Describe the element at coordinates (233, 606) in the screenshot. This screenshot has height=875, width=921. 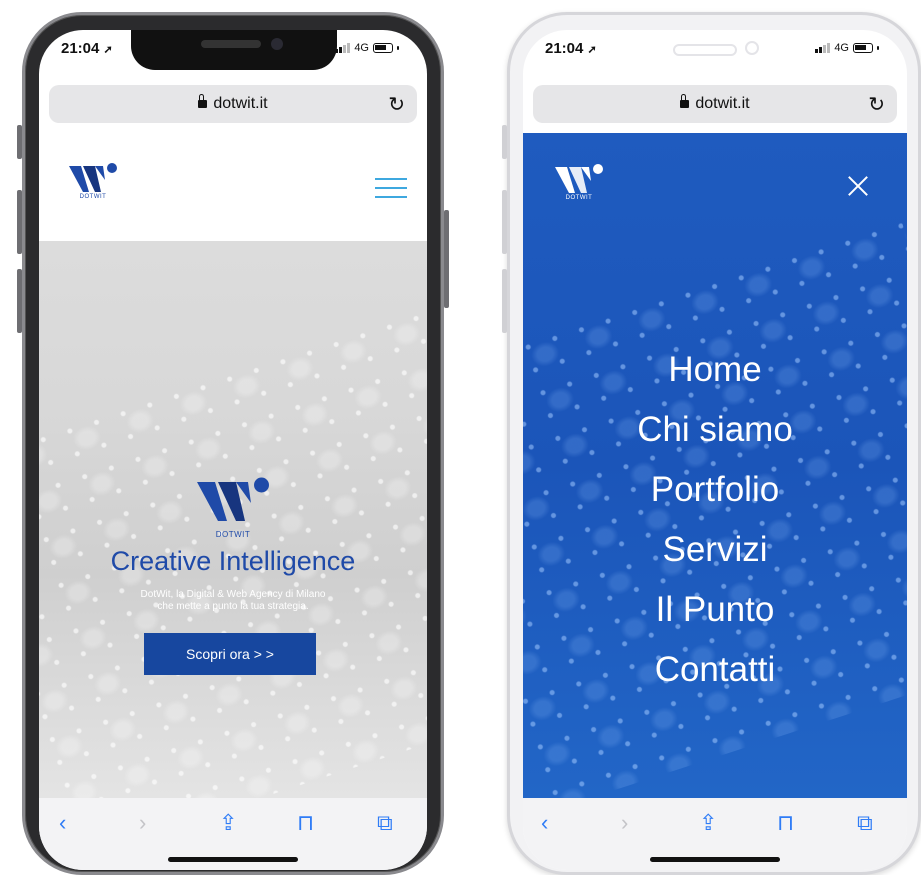
I see `hero-subtitle-line2: che mette a punto la tua strategia.` at that location.